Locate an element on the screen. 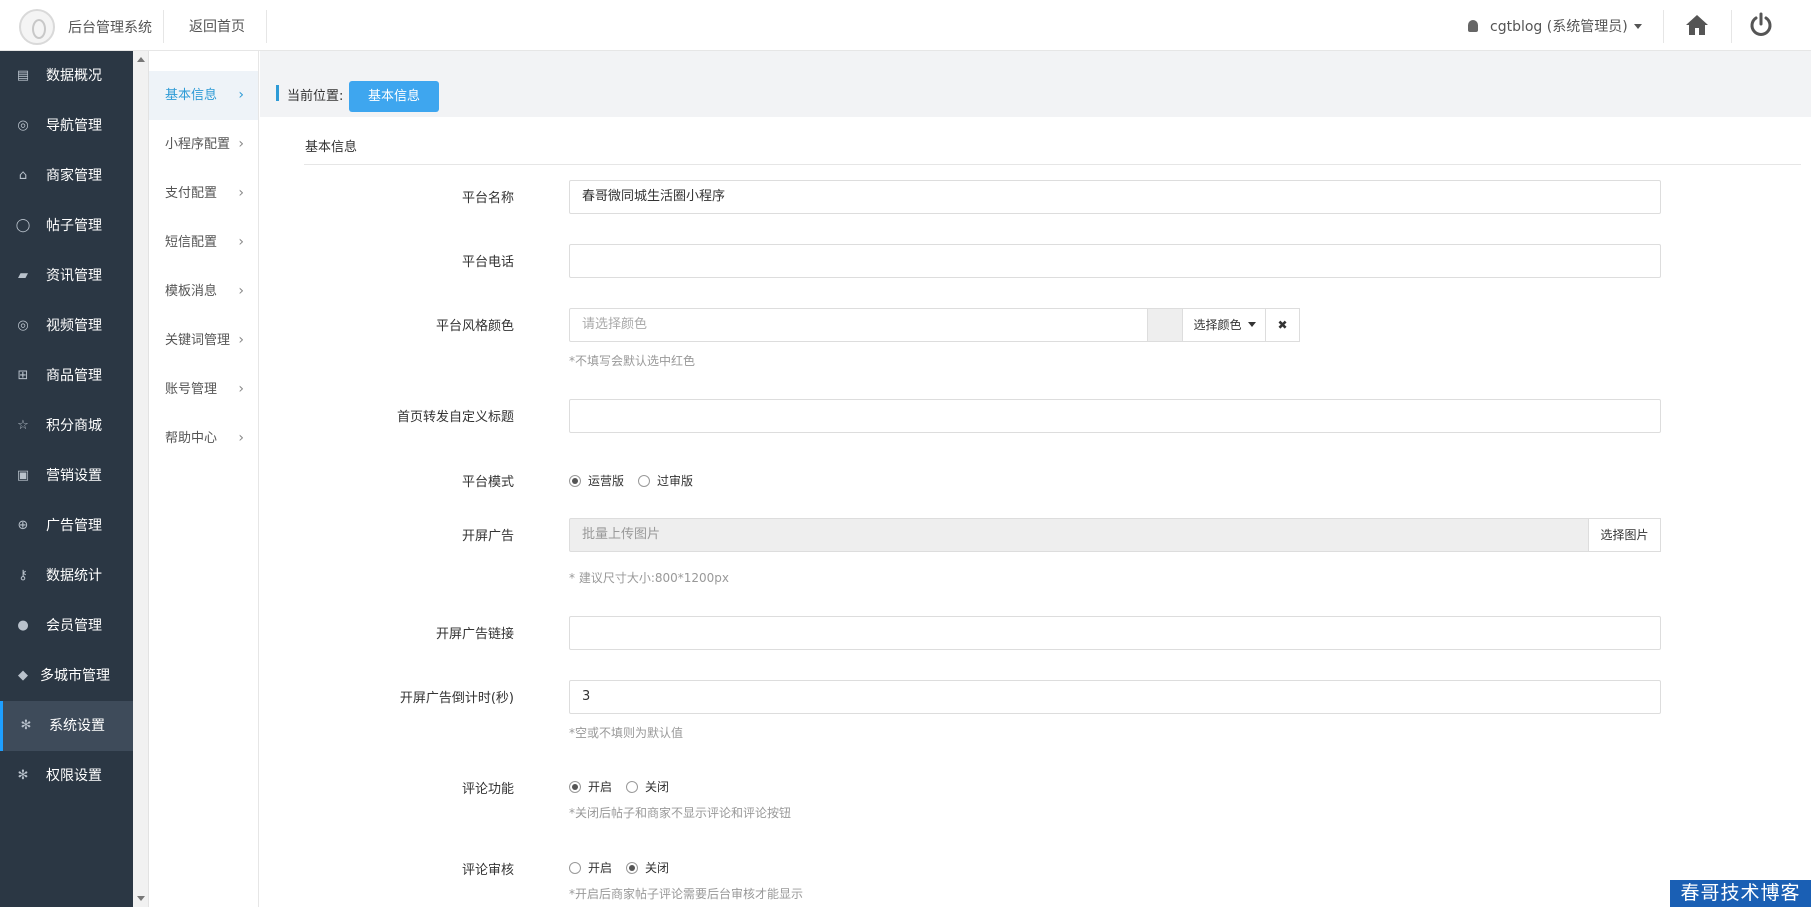  sidebar-item-marketing: ▣ 营销设置 is located at coordinates (66, 476).